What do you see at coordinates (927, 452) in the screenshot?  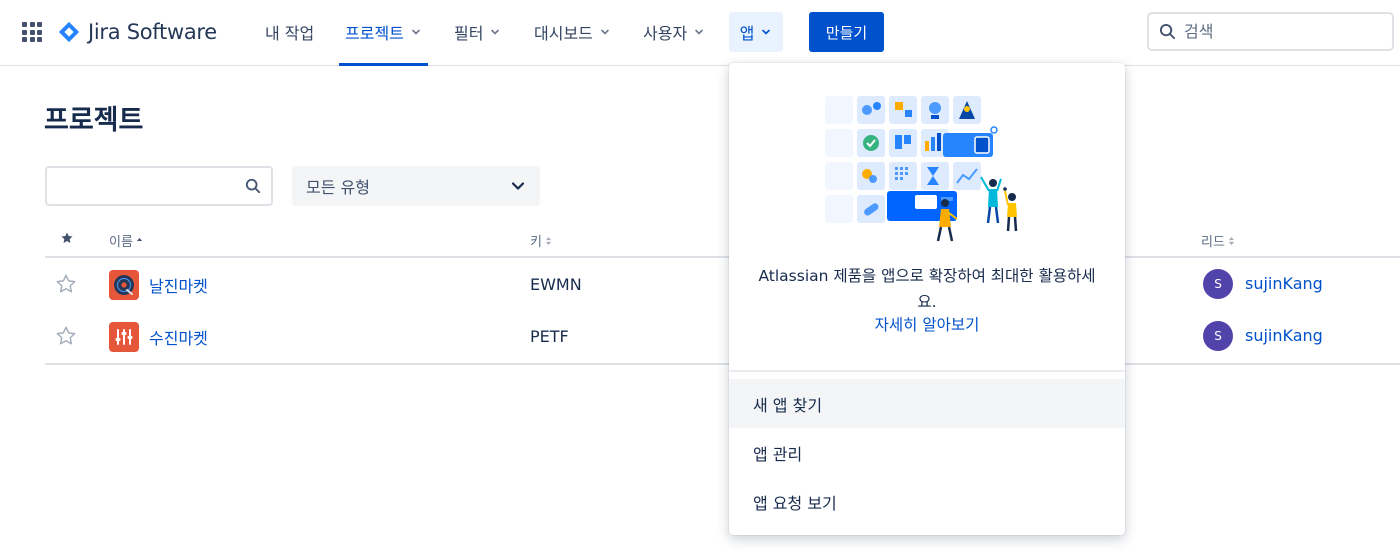 I see `menu-item-manage-apps: 앱 관리` at bounding box center [927, 452].